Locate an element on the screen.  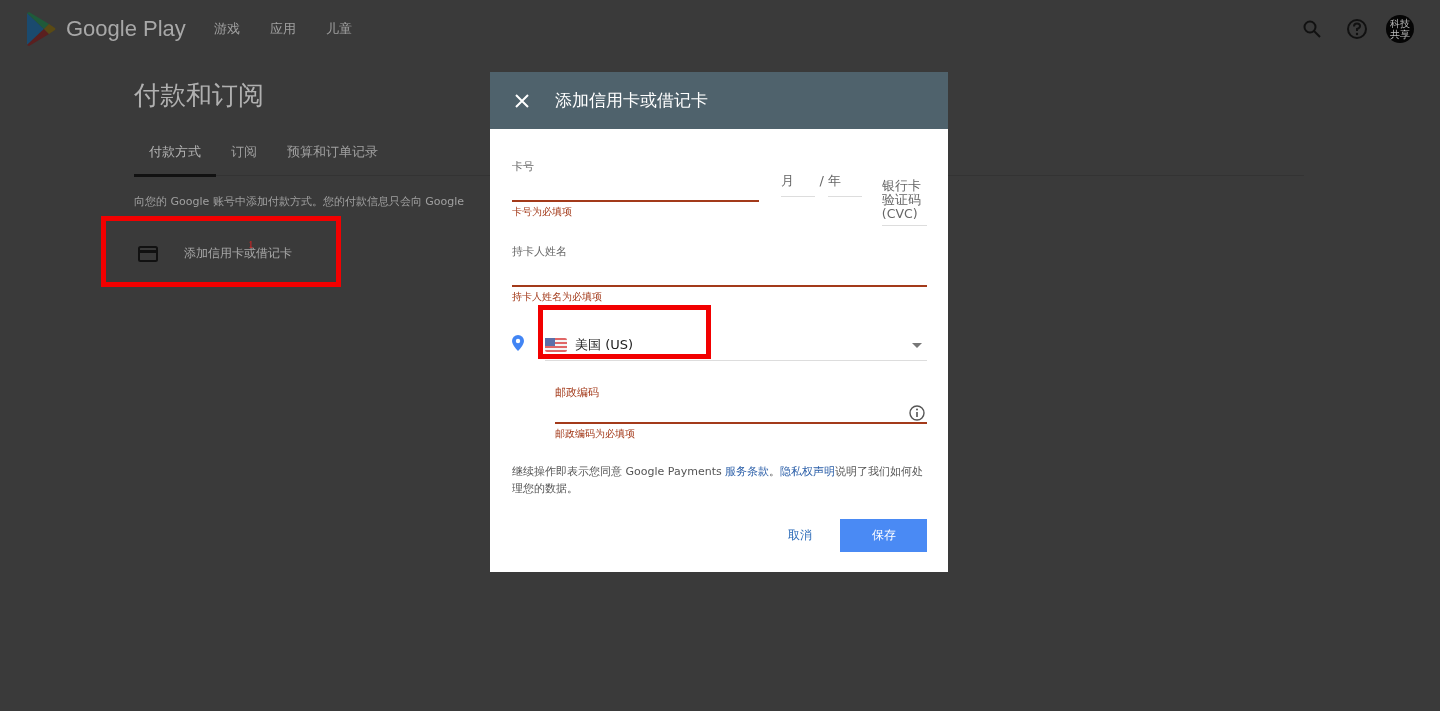
close-icon is located at coordinates (522, 100).